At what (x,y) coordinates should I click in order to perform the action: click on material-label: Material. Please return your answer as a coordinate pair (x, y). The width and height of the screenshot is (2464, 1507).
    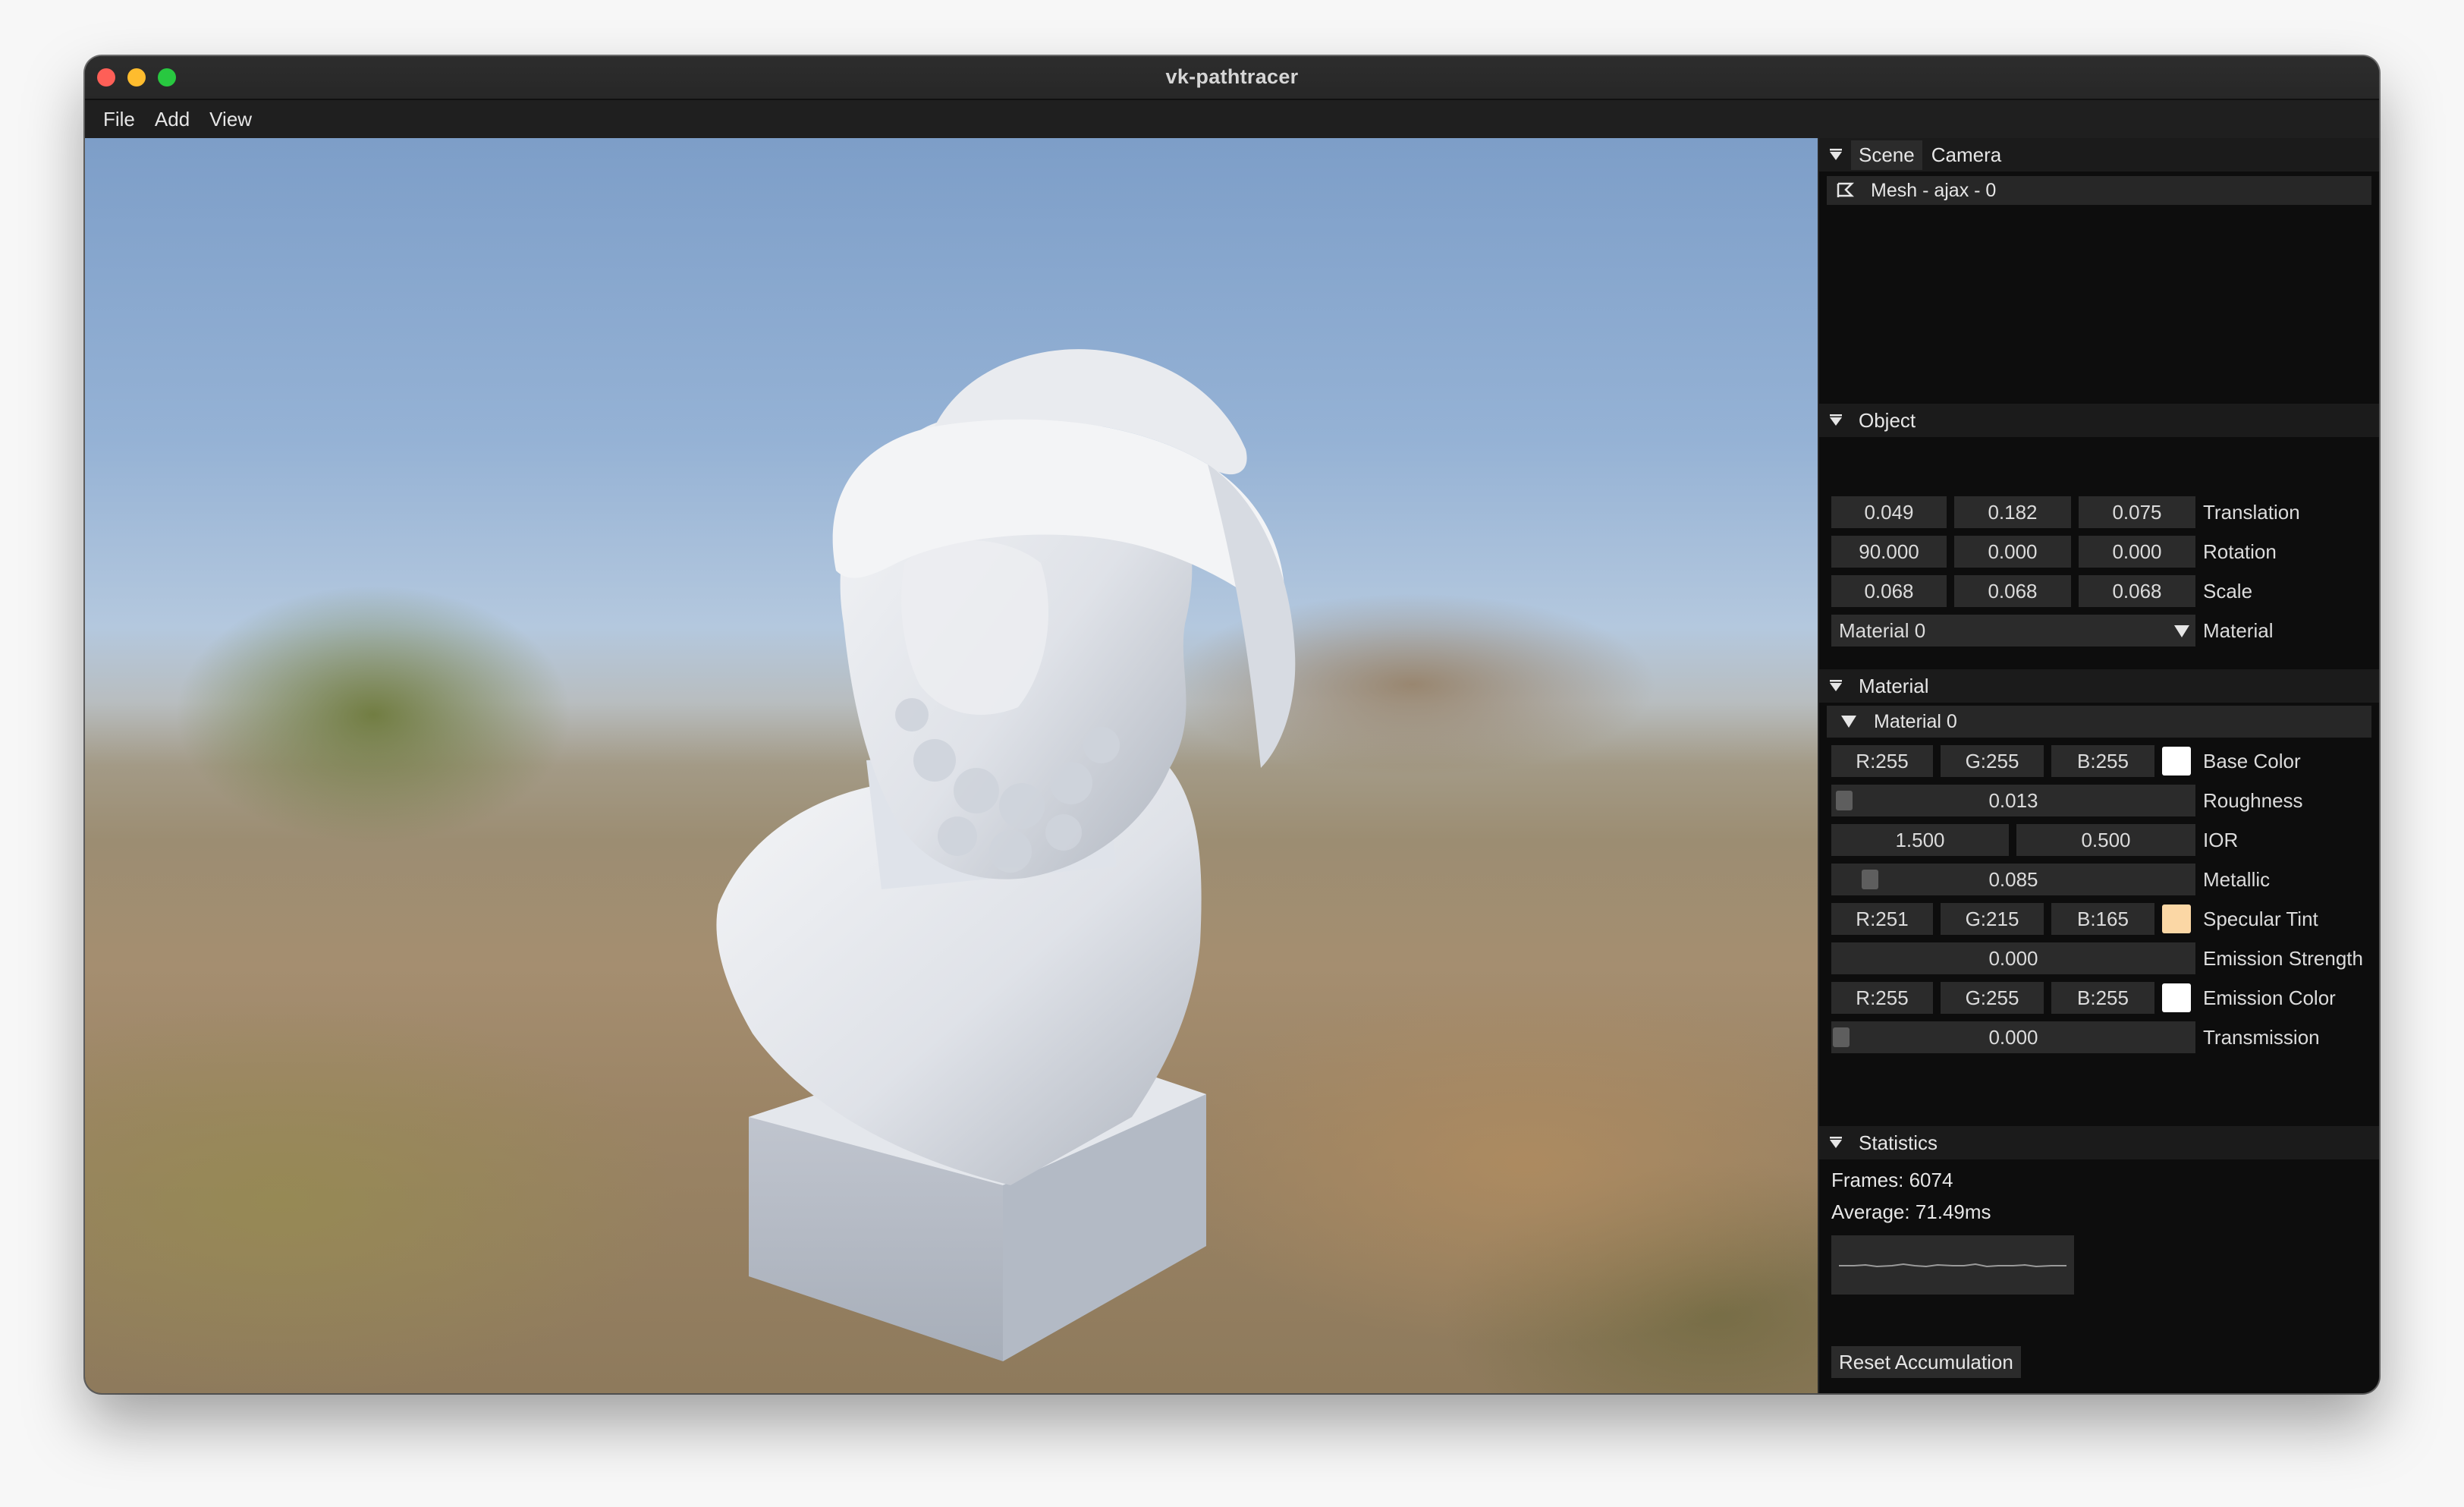
    Looking at the image, I should click on (2238, 631).